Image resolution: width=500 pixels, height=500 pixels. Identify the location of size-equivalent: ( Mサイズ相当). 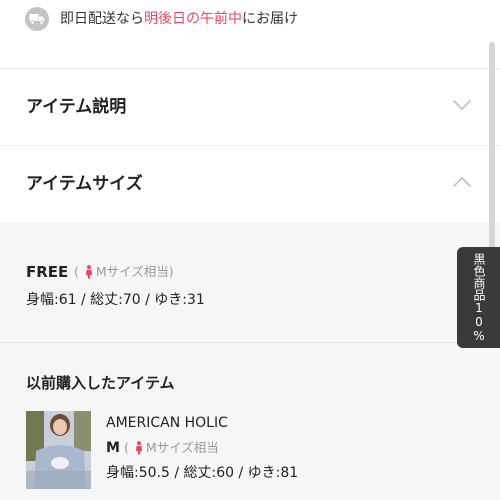
(124, 272).